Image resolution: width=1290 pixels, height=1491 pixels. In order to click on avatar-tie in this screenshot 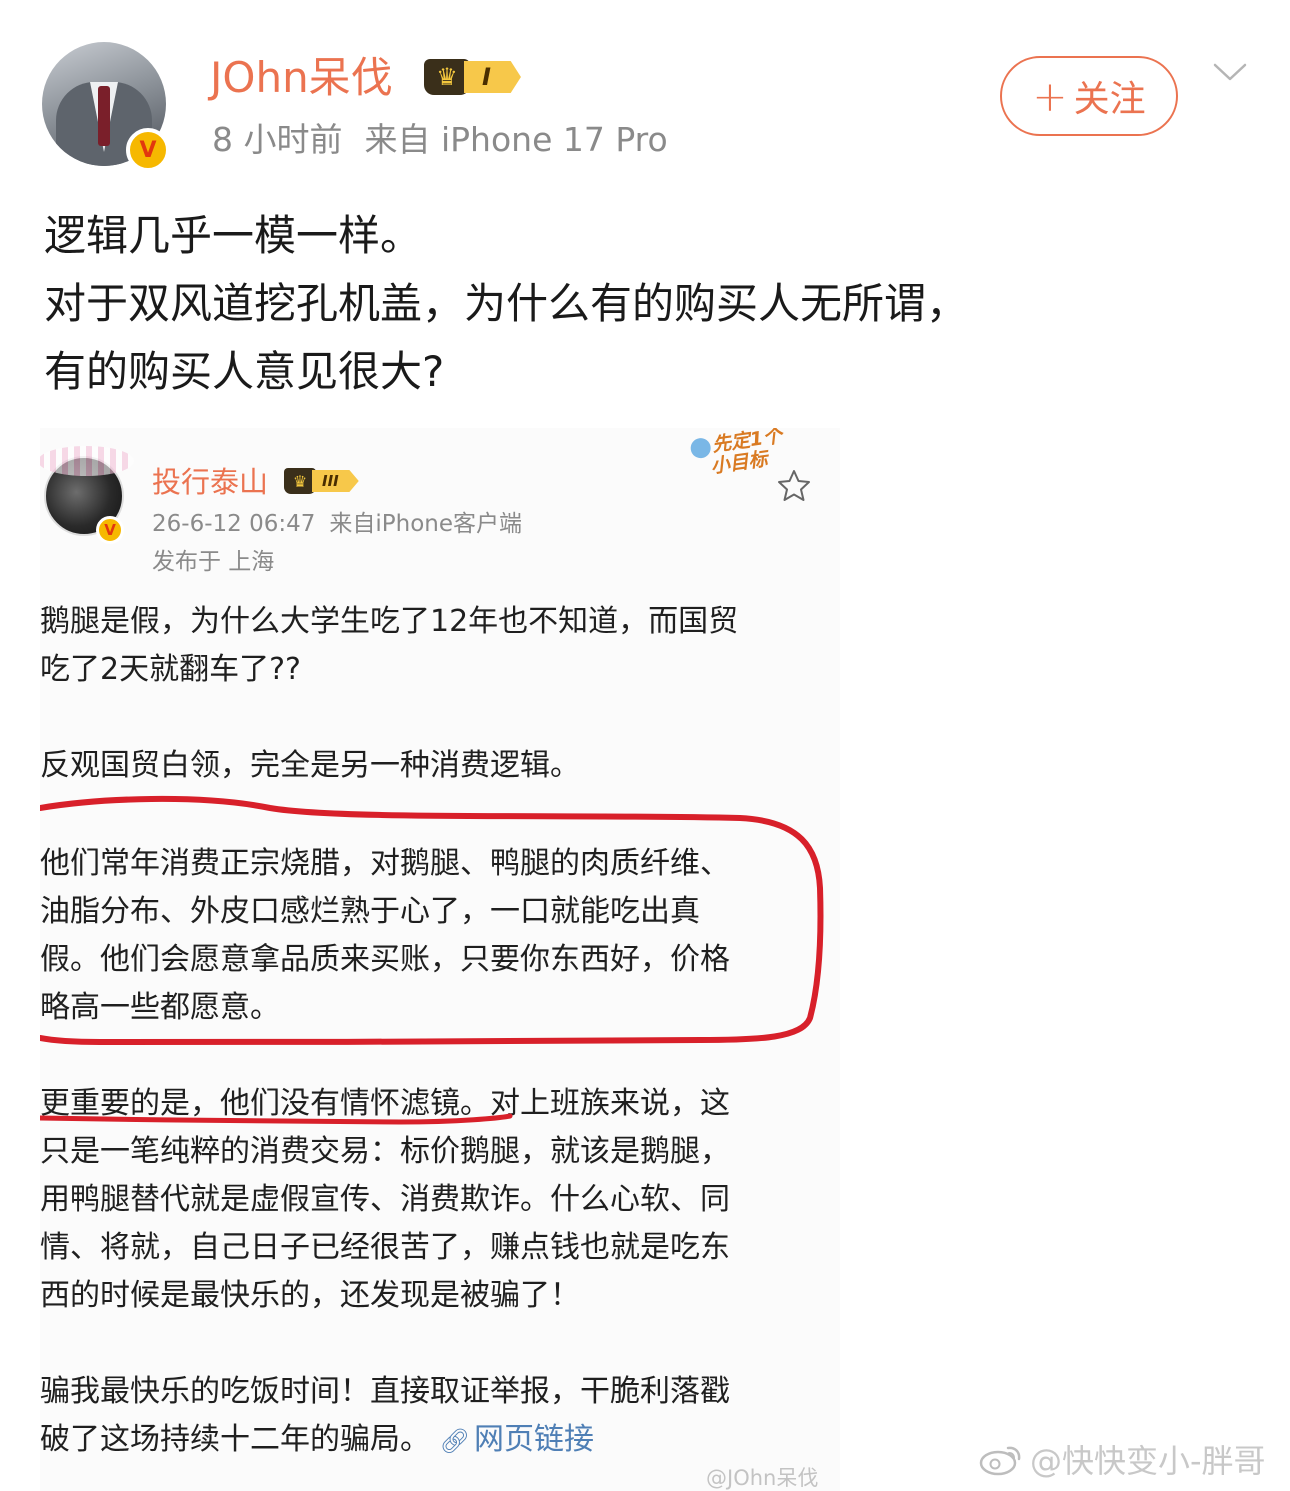, I will do `click(104, 116)`.